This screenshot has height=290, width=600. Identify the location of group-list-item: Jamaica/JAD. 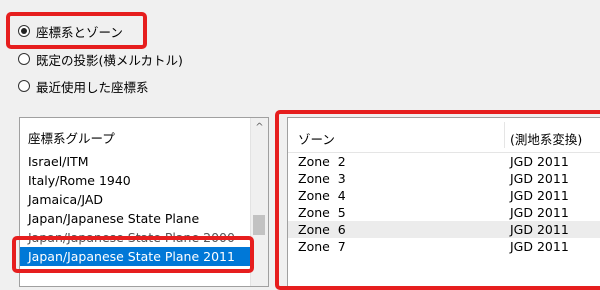
(136, 199).